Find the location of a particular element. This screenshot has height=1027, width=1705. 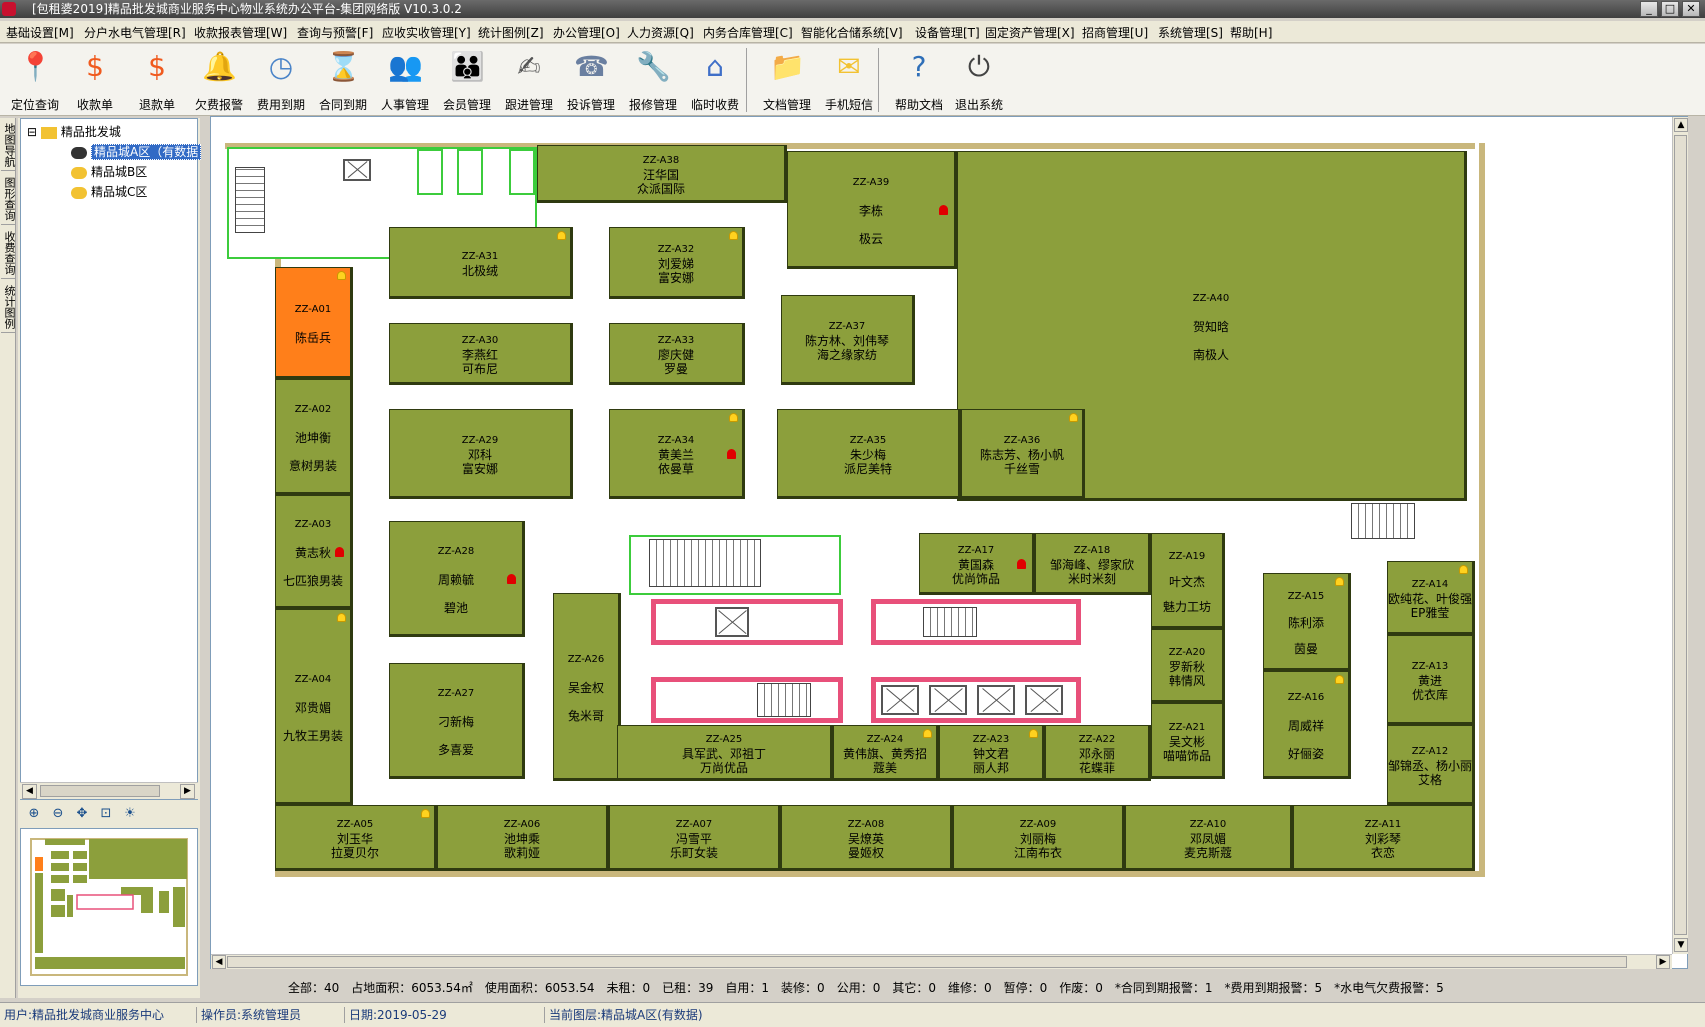

shop-unit: ZZ-A17 黄国森 优尚饰品 is located at coordinates (977, 564).